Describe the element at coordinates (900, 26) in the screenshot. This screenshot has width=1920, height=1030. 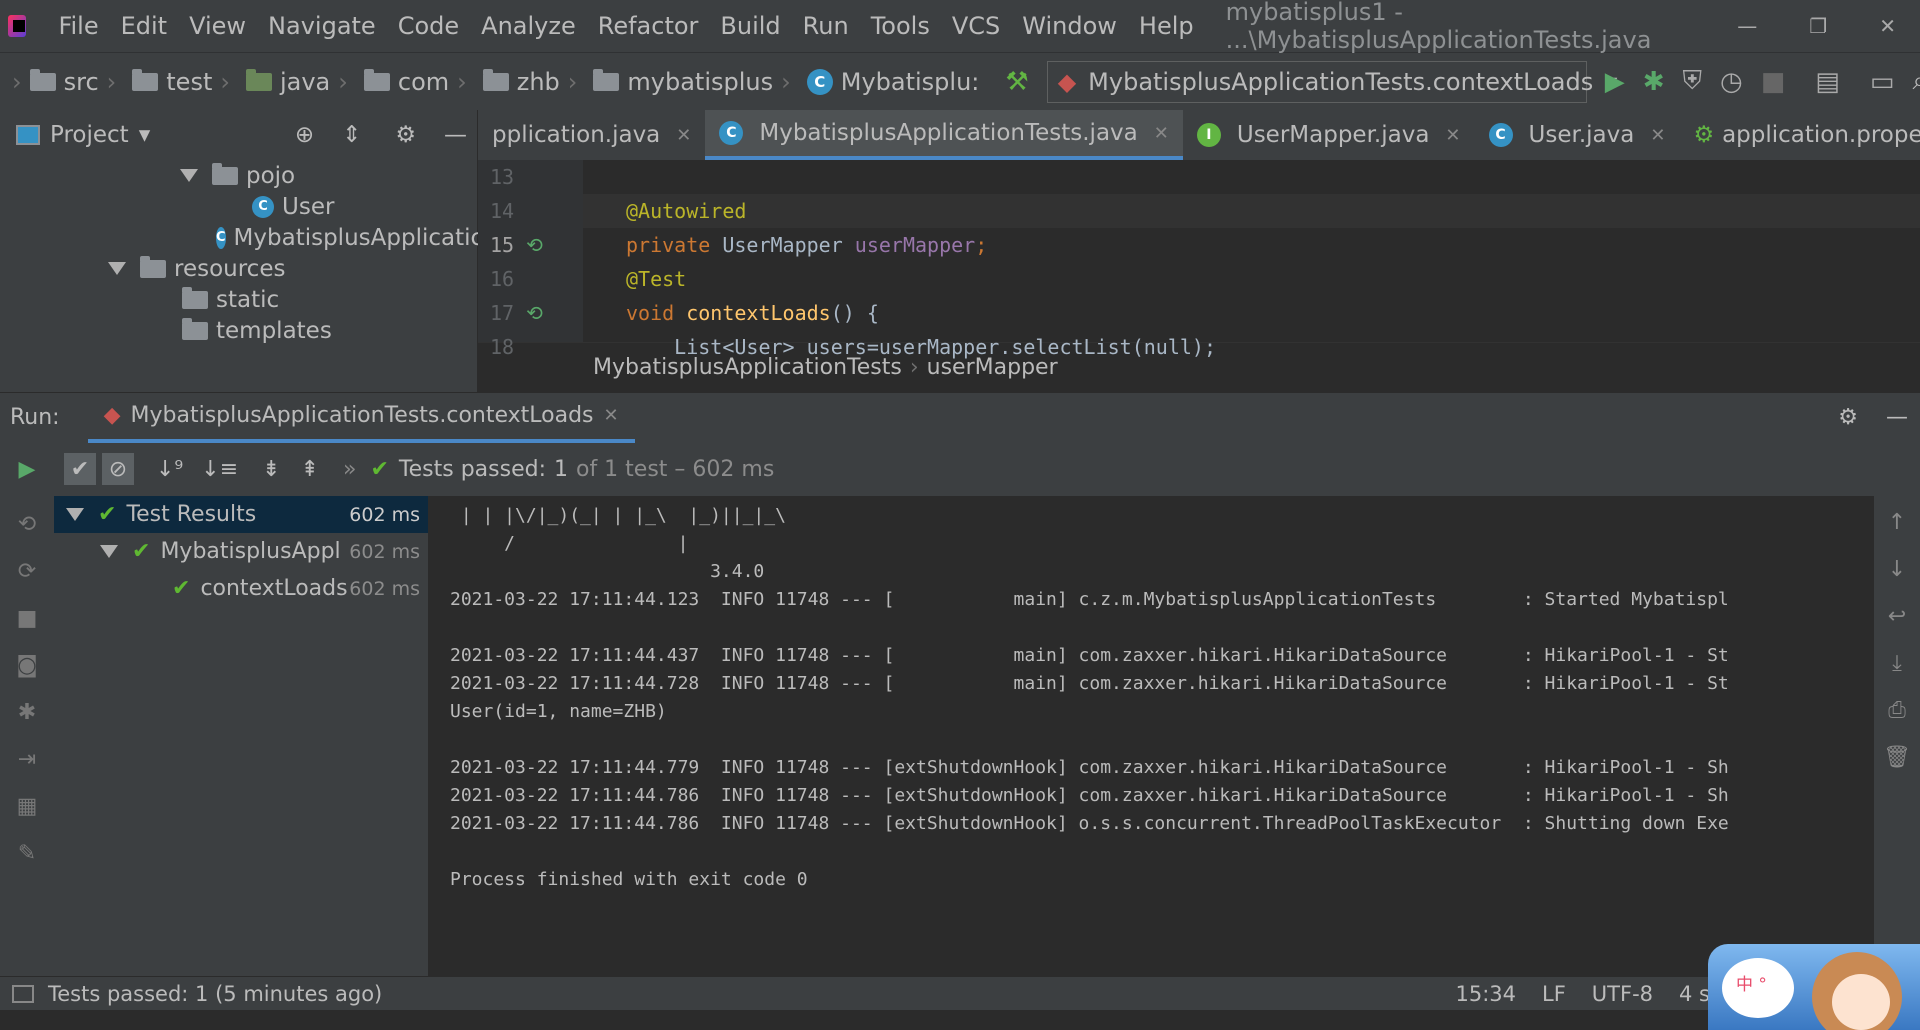
I see `menu-tools: Tools` at that location.